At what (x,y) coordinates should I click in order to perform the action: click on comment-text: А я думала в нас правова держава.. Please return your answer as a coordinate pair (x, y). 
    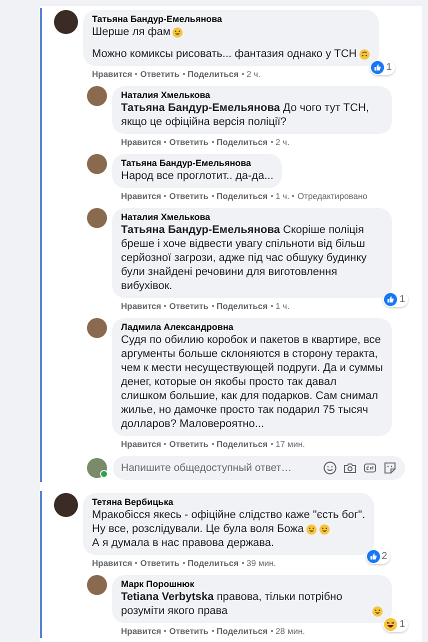
    Looking at the image, I should click on (183, 543).